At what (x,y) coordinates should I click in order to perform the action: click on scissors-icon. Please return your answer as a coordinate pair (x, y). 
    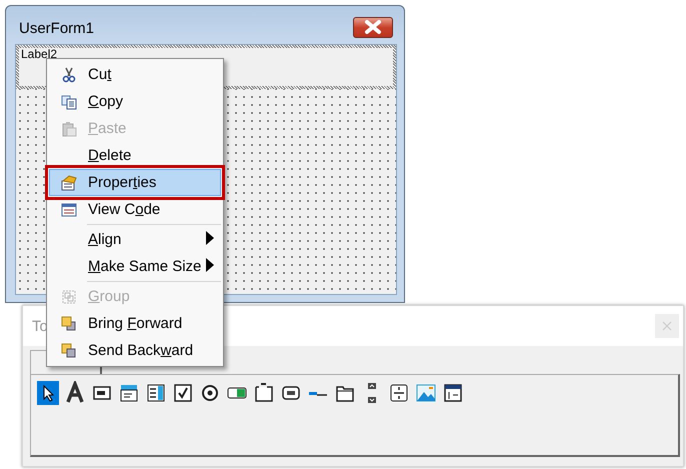
    Looking at the image, I should click on (69, 74).